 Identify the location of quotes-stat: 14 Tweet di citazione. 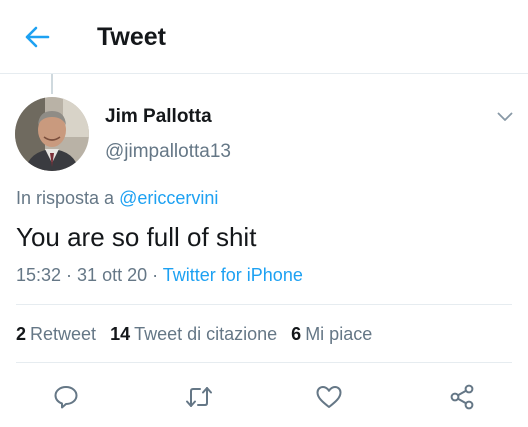
(193, 334).